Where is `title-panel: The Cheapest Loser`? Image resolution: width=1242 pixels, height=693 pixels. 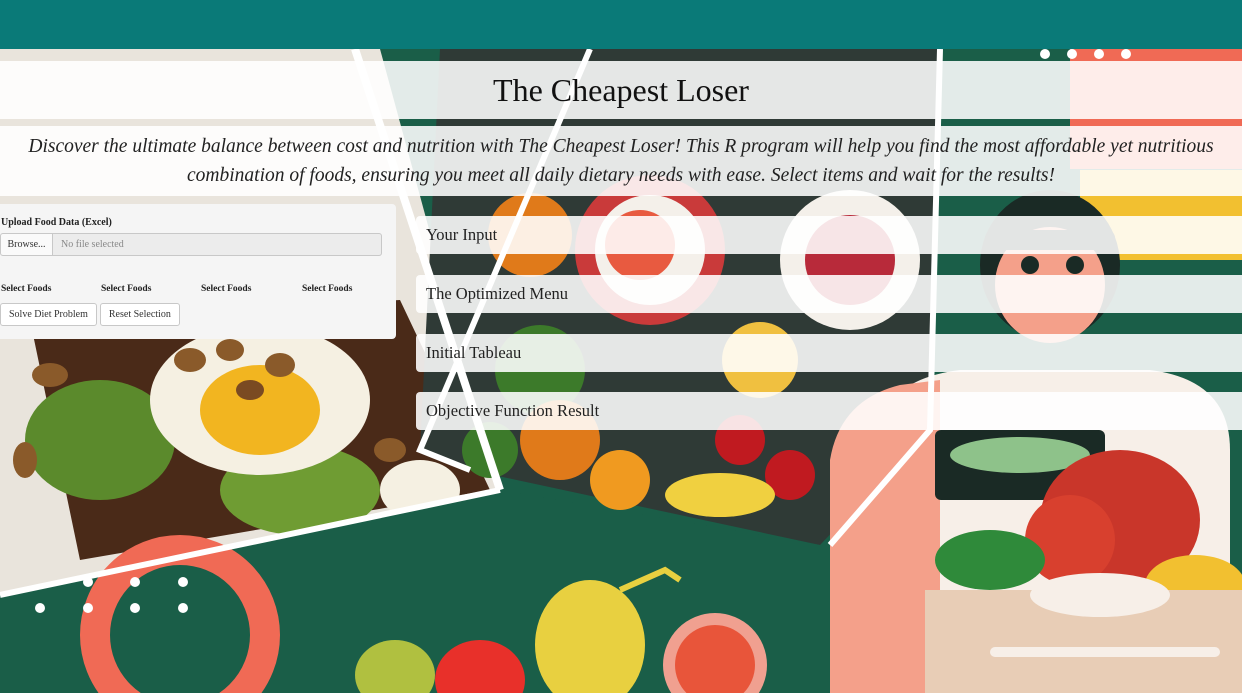
title-panel: The Cheapest Loser is located at coordinates (621, 90).